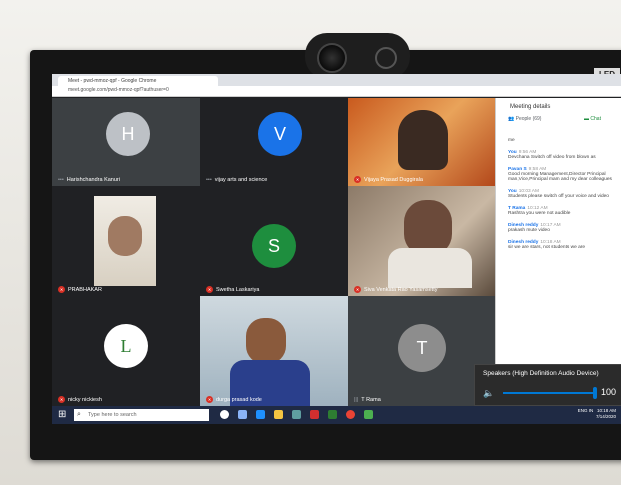  I want to click on url-text: meet.google.com/pwd-mmoz-qpf?authuser=0, so click(118, 90).